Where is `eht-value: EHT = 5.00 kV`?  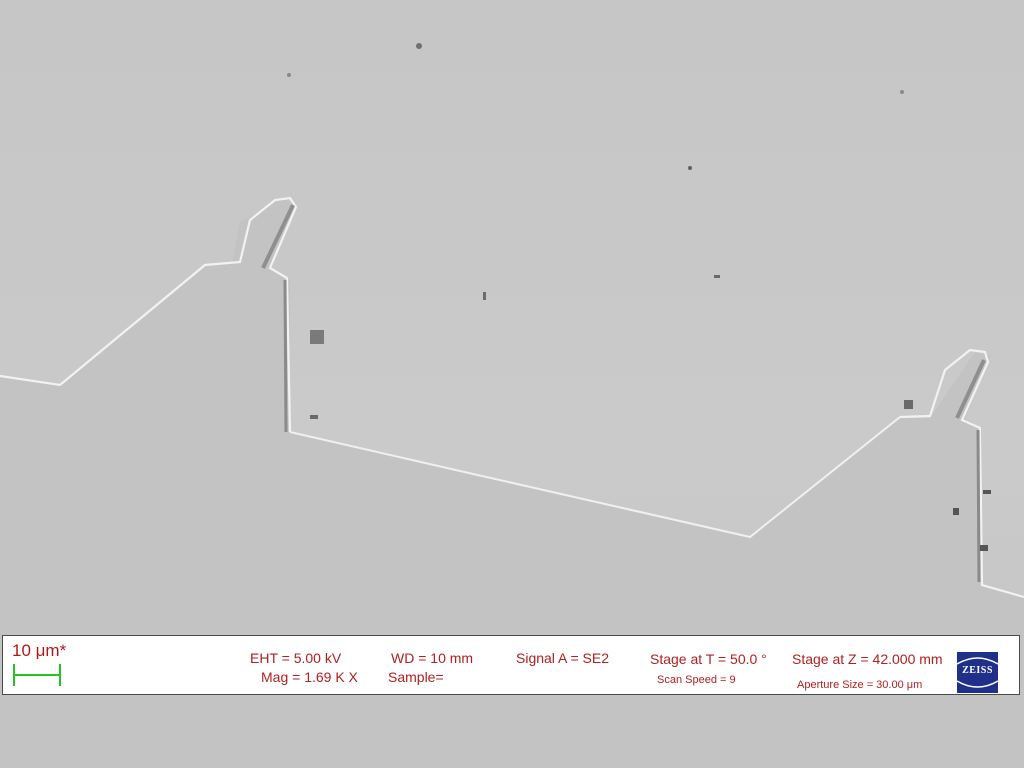
eht-value: EHT = 5.00 kV is located at coordinates (296, 658).